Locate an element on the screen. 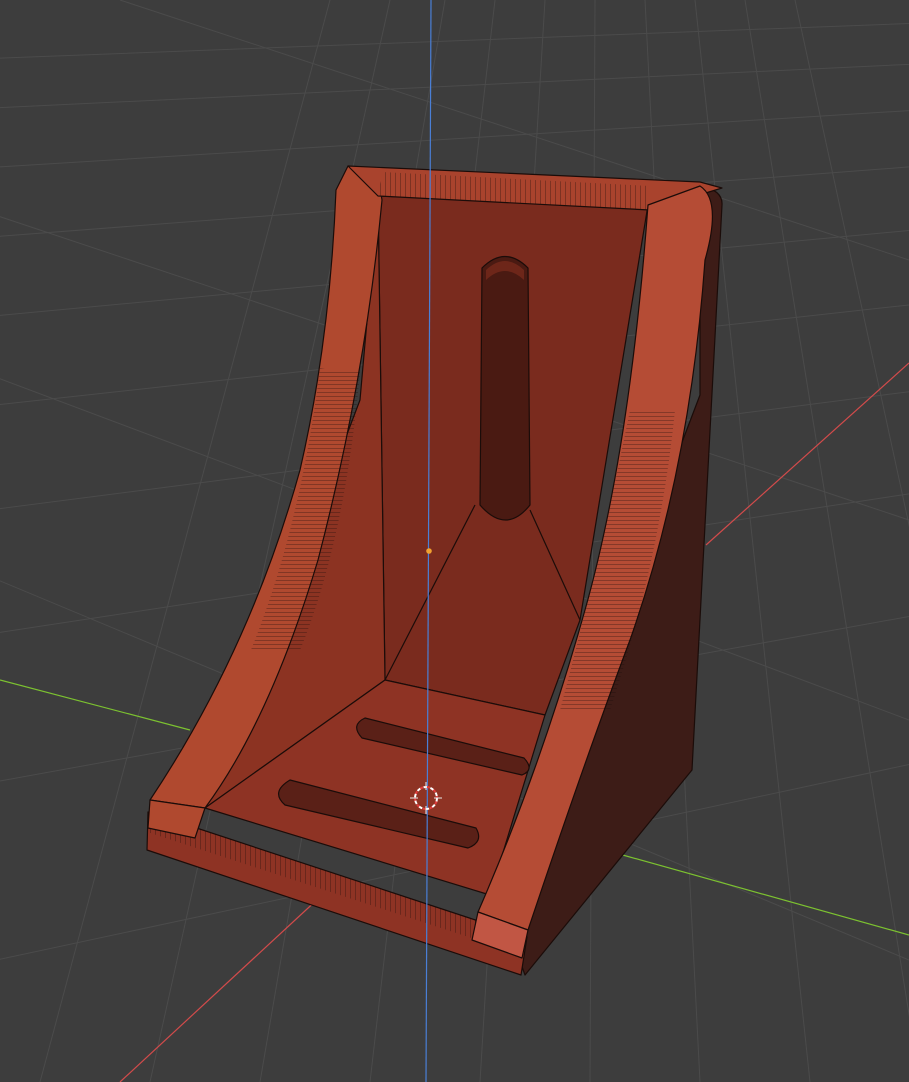 This screenshot has height=1082, width=909. object-origin-icon is located at coordinates (429, 551).